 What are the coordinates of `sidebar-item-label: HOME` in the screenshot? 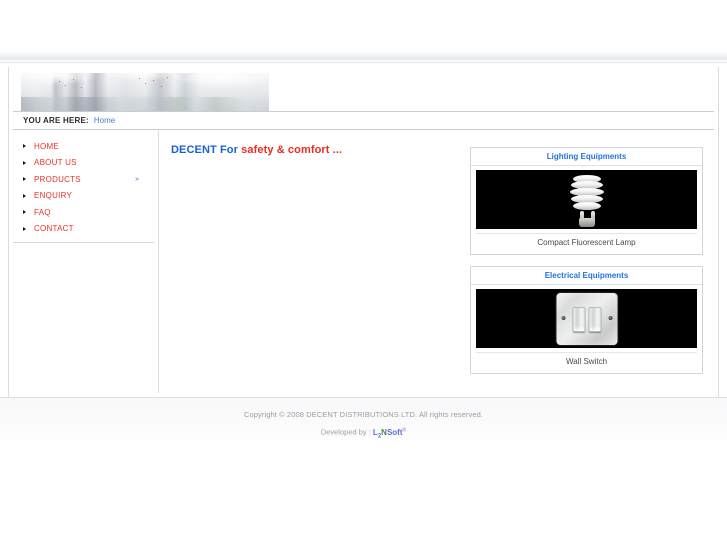 It's located at (46, 146).